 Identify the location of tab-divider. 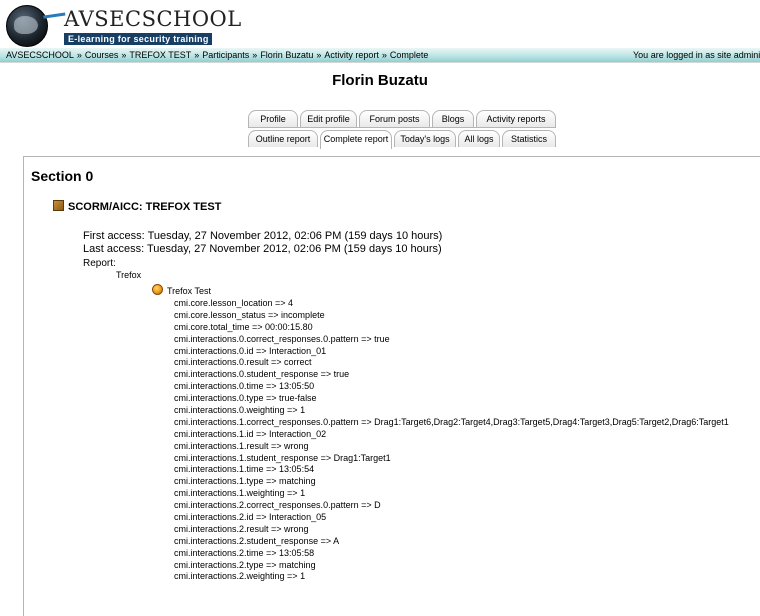
(402, 127).